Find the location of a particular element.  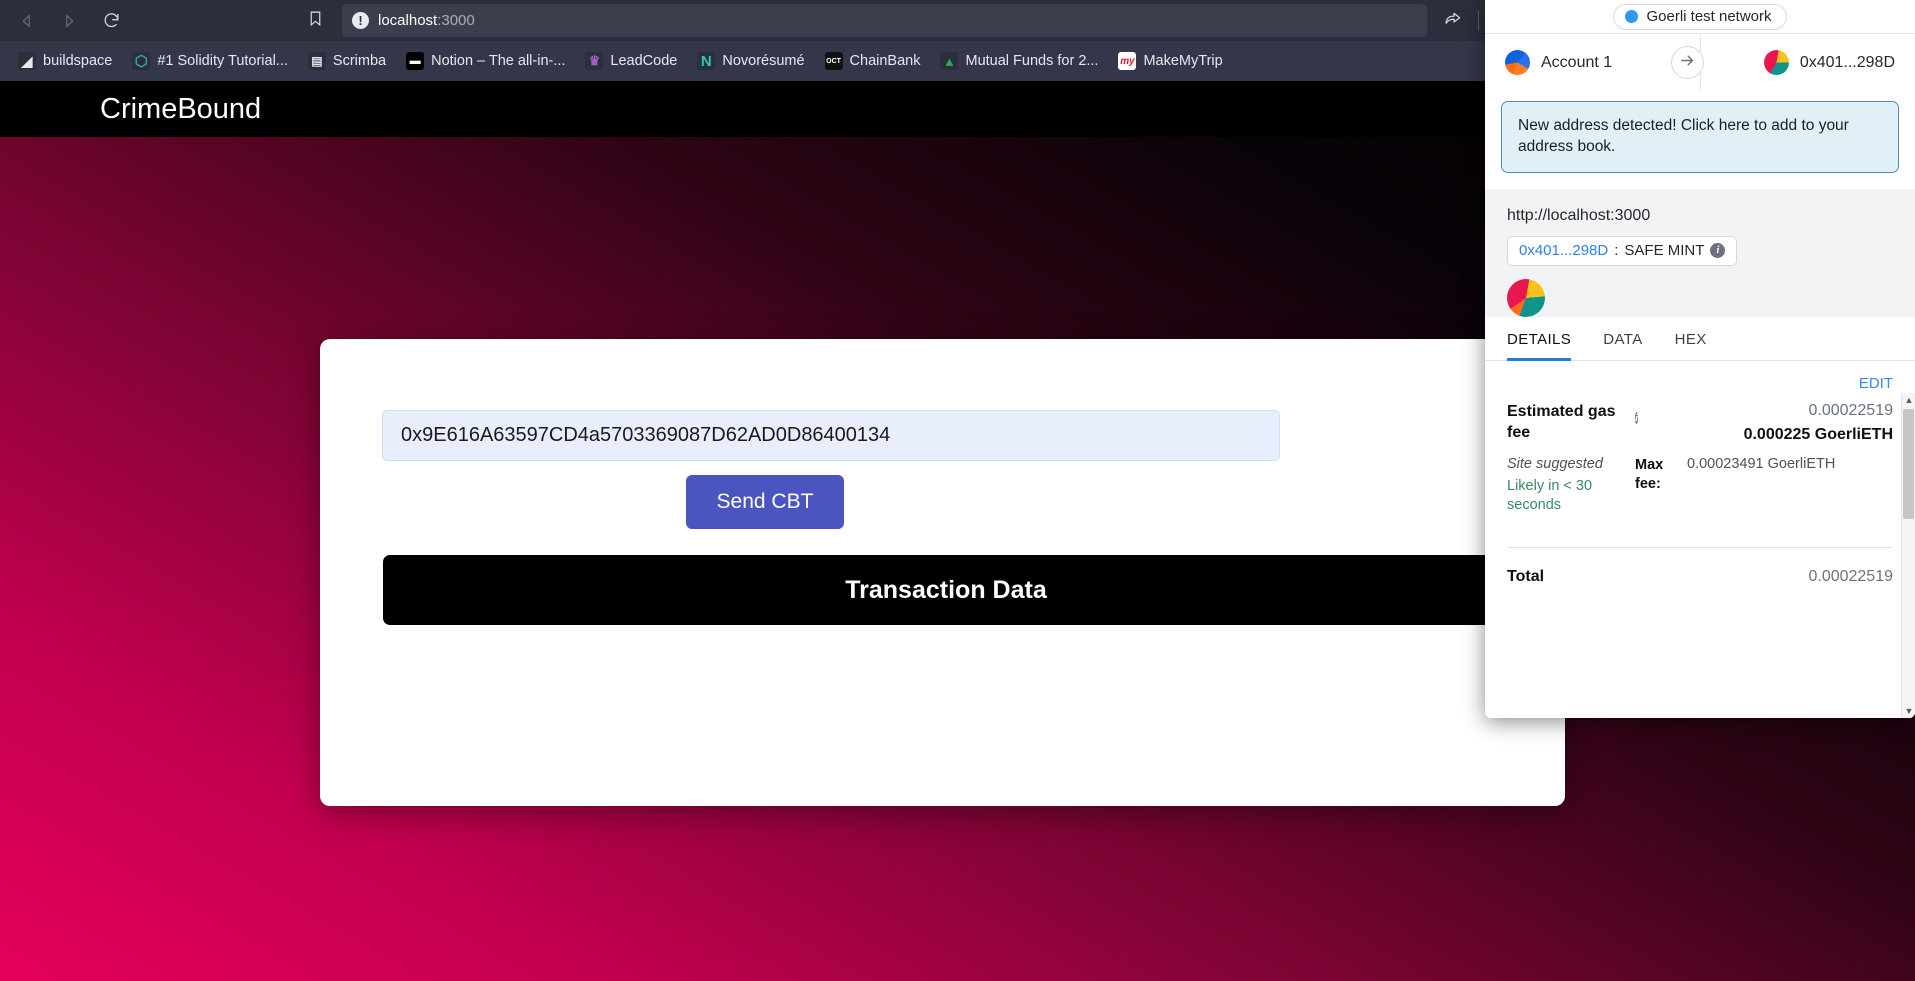

back-button is located at coordinates (27, 21).